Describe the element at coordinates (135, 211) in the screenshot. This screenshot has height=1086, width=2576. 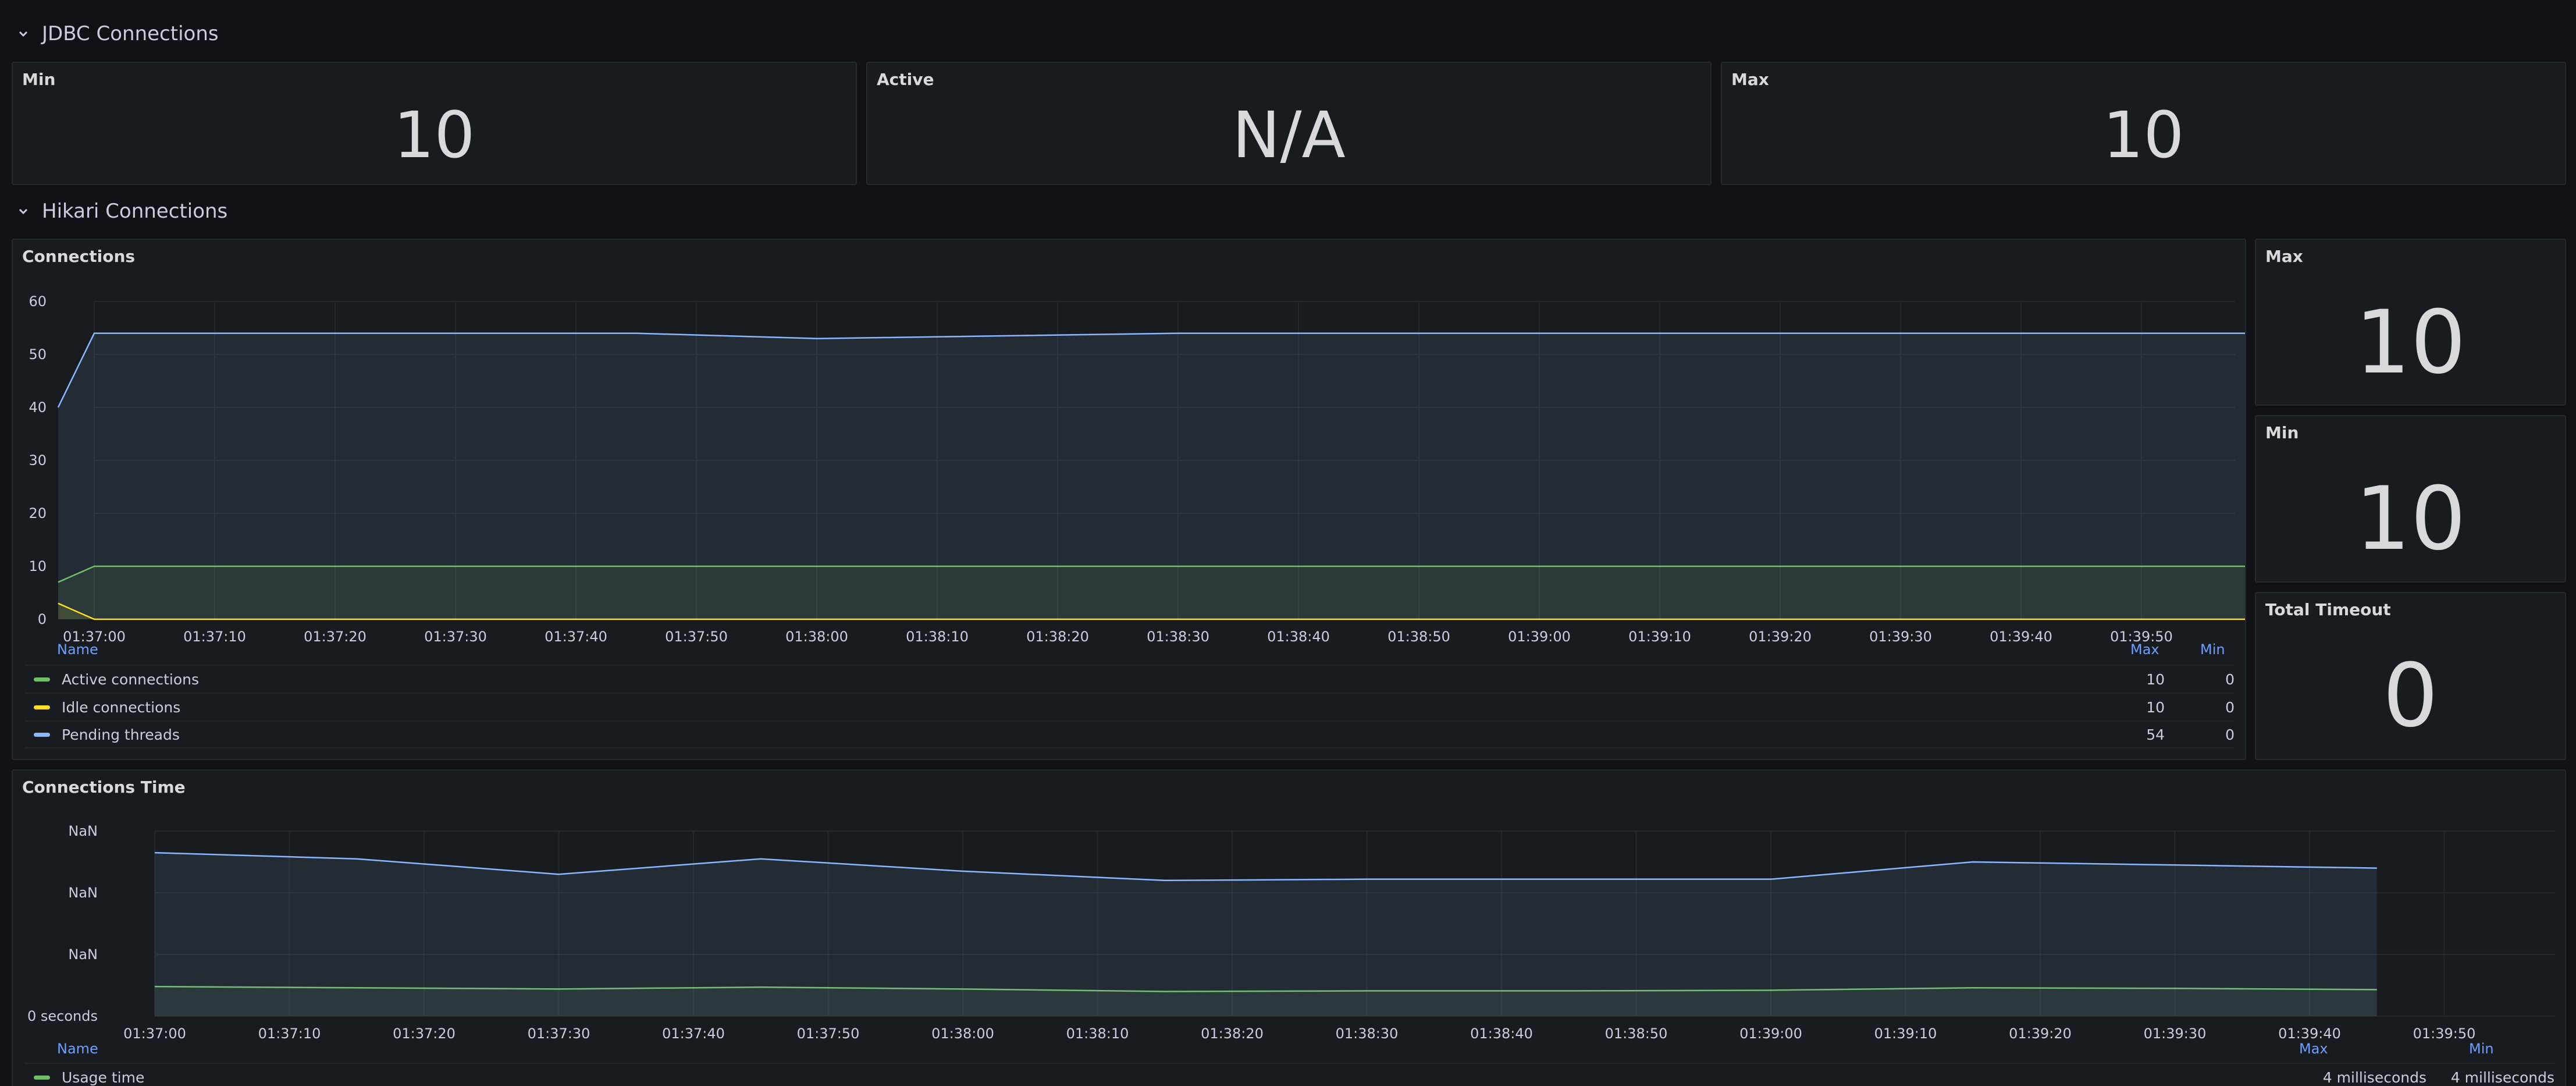
I see `row-title: Hikari Connections` at that location.